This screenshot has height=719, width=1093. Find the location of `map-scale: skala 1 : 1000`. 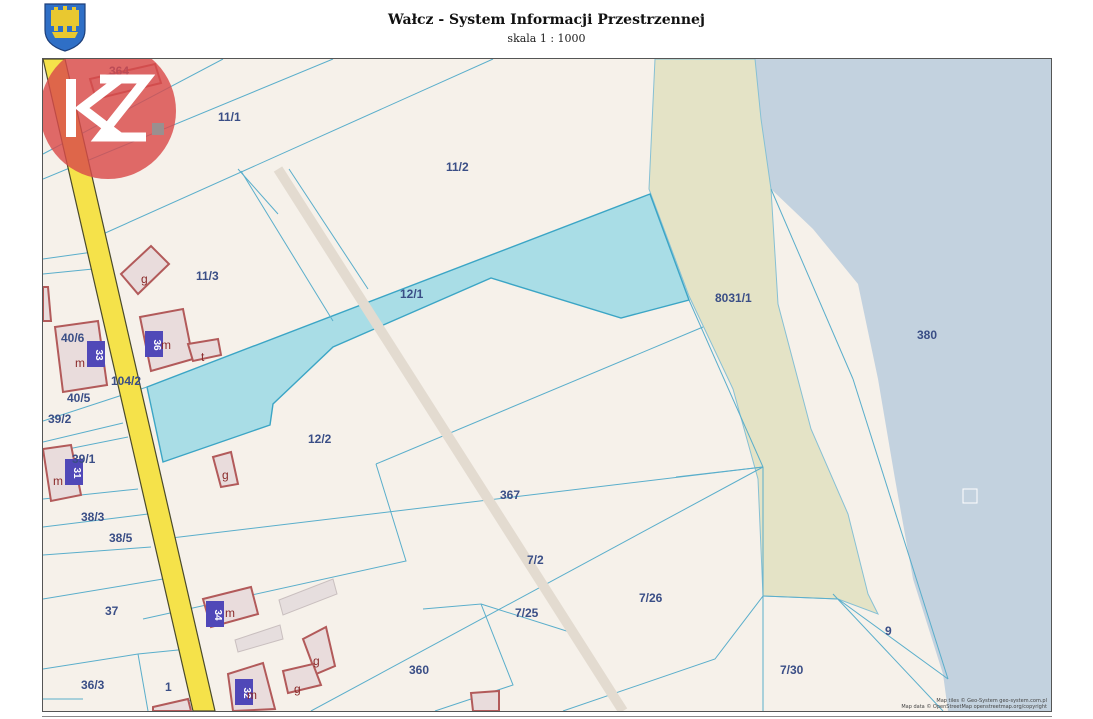

map-scale: skala 1 : 1000 is located at coordinates (546, 38).